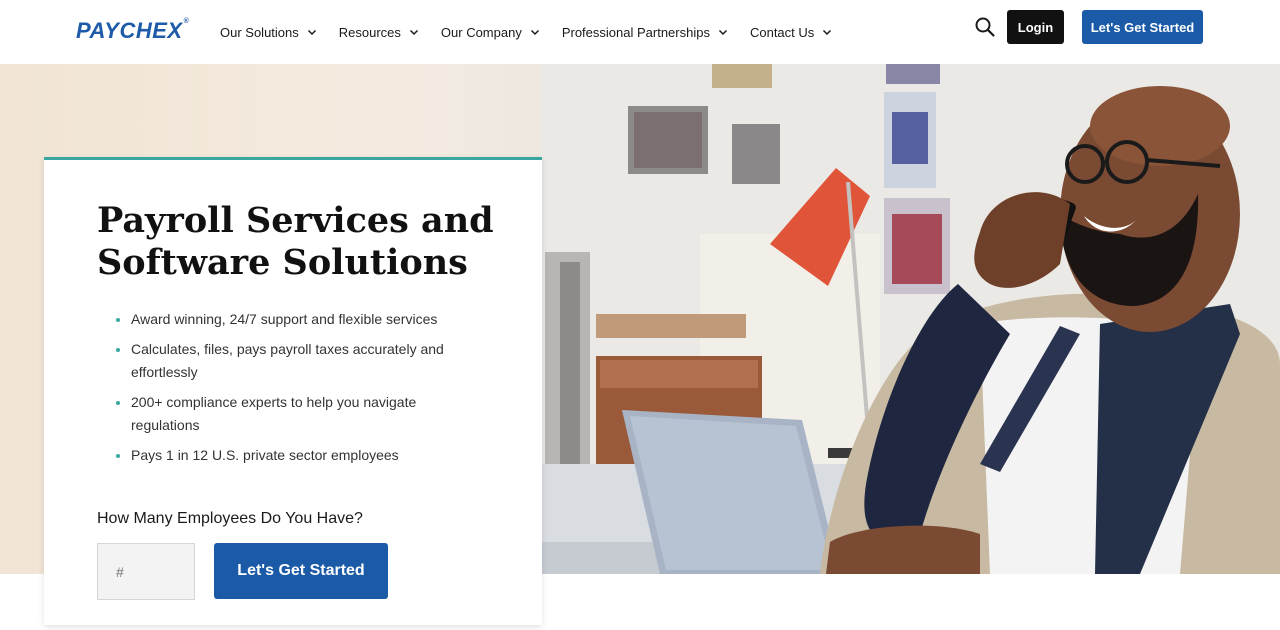  I want to click on employees-count-input, so click(146, 571).